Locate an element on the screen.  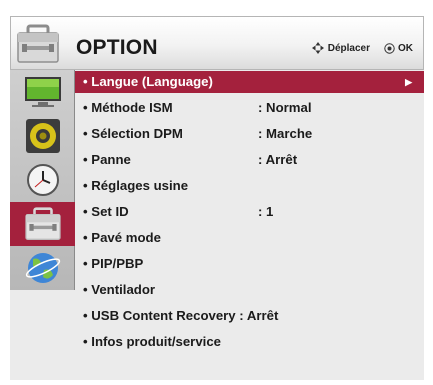
menu-item-fan: • Ventilador is located at coordinates (249, 290).